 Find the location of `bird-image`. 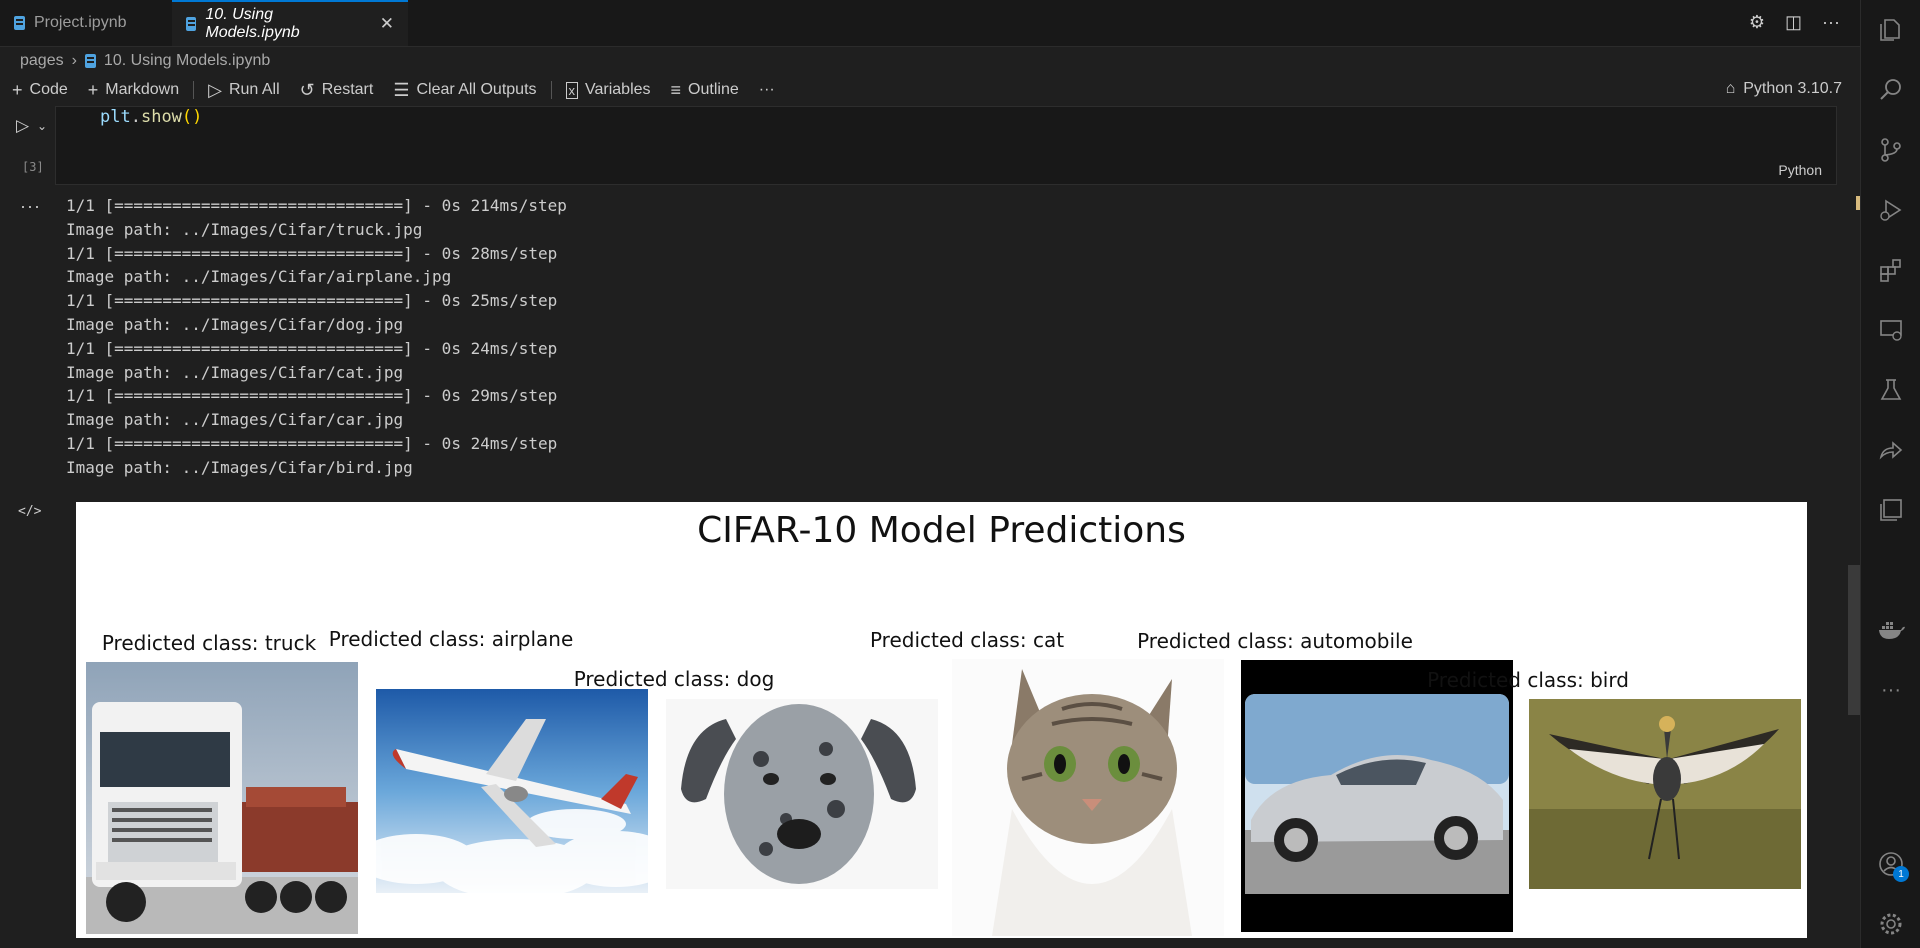

bird-image is located at coordinates (1665, 794).